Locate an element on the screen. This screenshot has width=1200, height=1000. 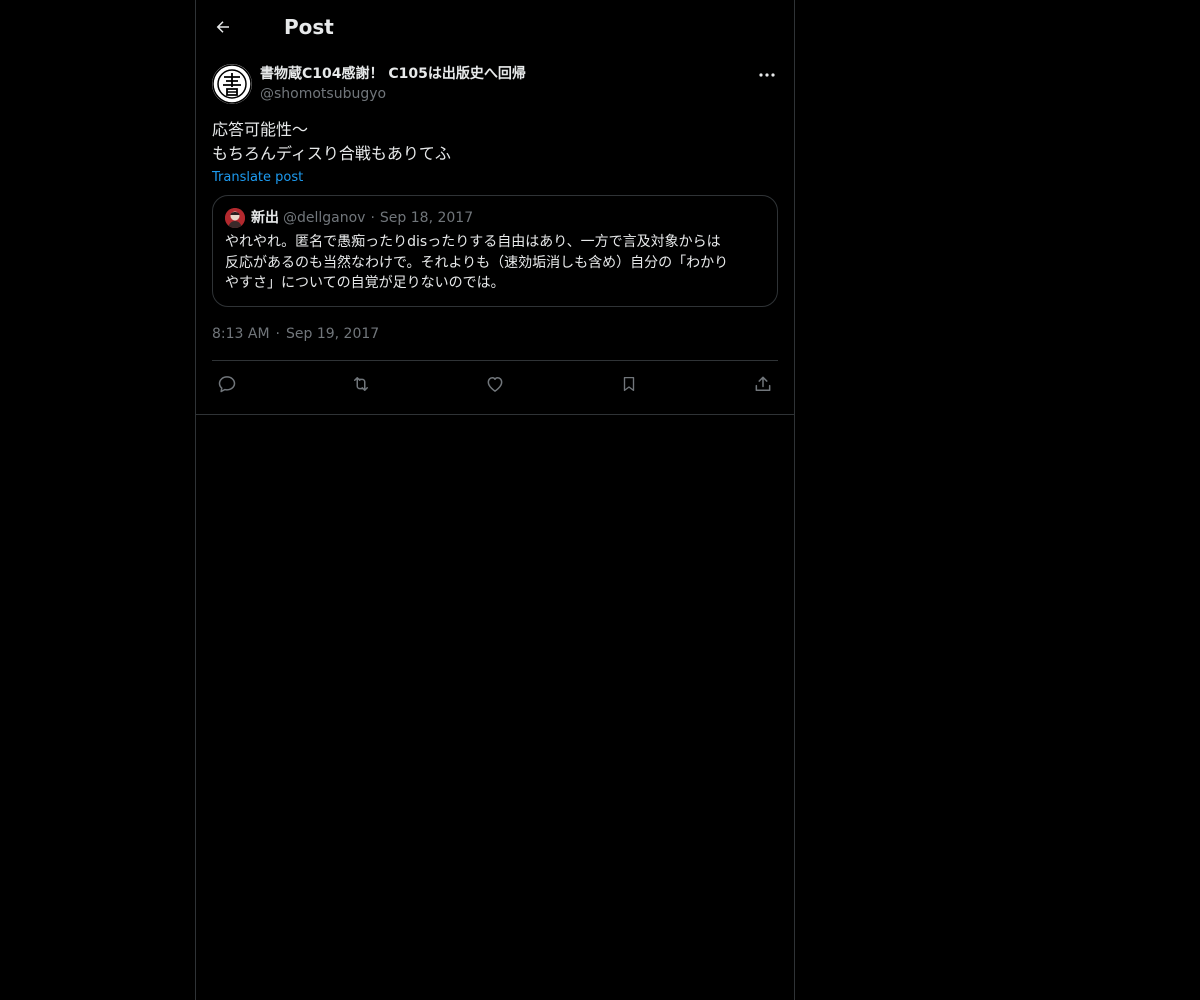
action-bar is located at coordinates (495, 384).